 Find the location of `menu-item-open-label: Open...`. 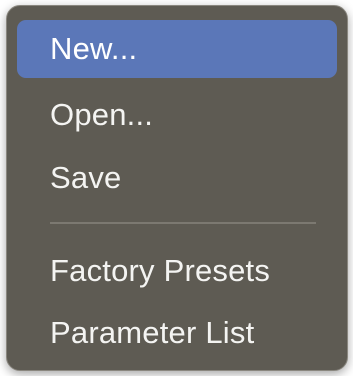

menu-item-open-label: Open... is located at coordinates (102, 114).